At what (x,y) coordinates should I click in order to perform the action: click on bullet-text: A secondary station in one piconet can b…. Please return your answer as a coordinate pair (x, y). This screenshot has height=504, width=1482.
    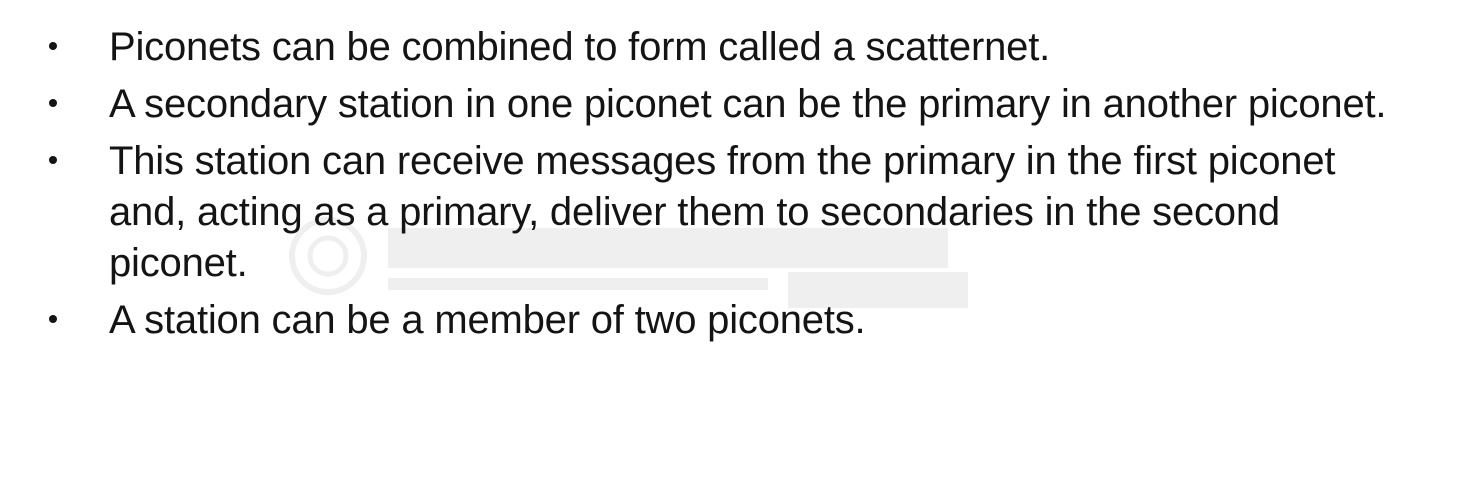
    Looking at the image, I should click on (748, 104).